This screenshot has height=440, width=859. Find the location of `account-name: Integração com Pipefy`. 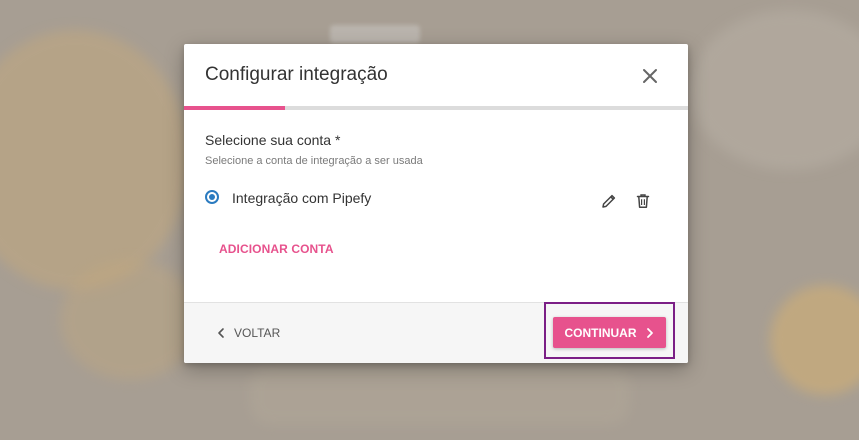

account-name: Integração com Pipefy is located at coordinates (301, 198).